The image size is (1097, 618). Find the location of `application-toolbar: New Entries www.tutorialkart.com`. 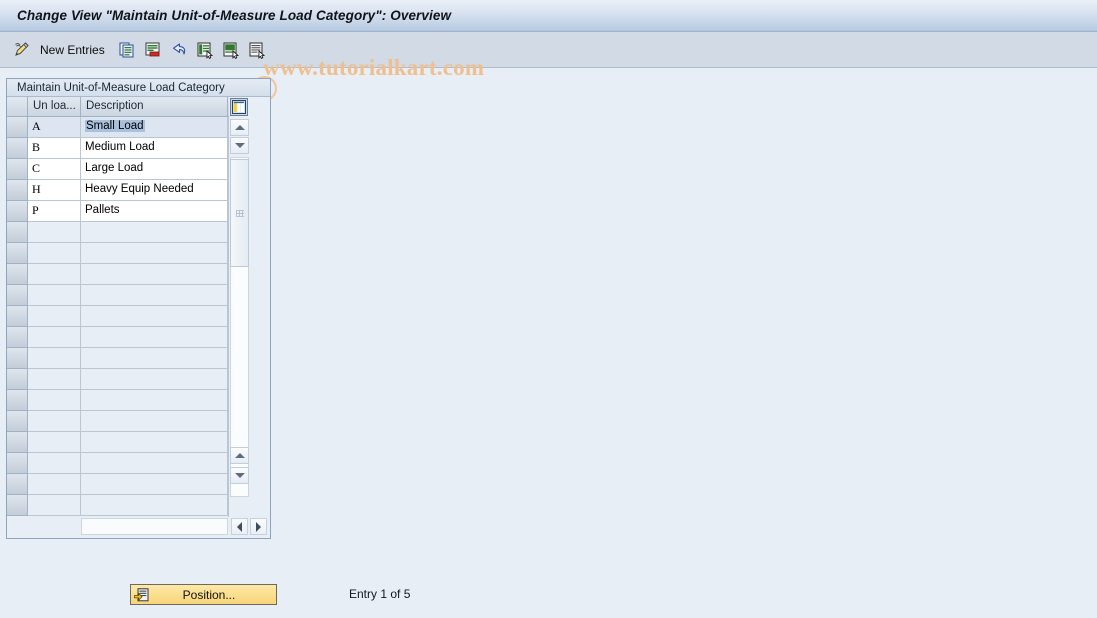

application-toolbar: New Entries www.tutorialkart.com is located at coordinates (548, 66).